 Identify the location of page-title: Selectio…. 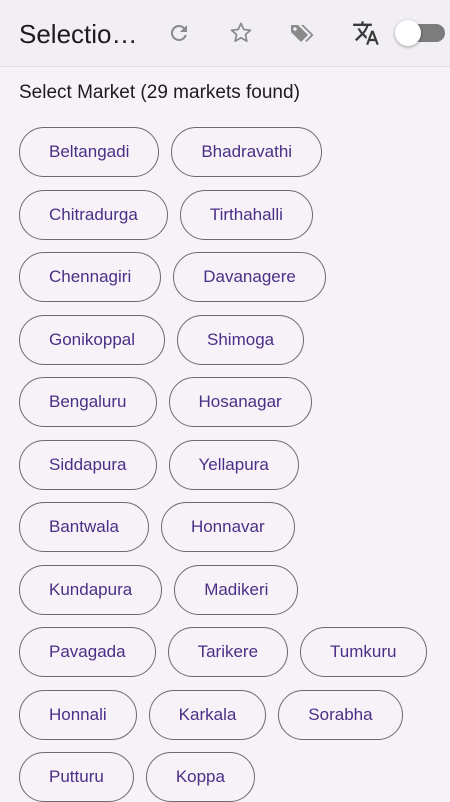
(78, 34).